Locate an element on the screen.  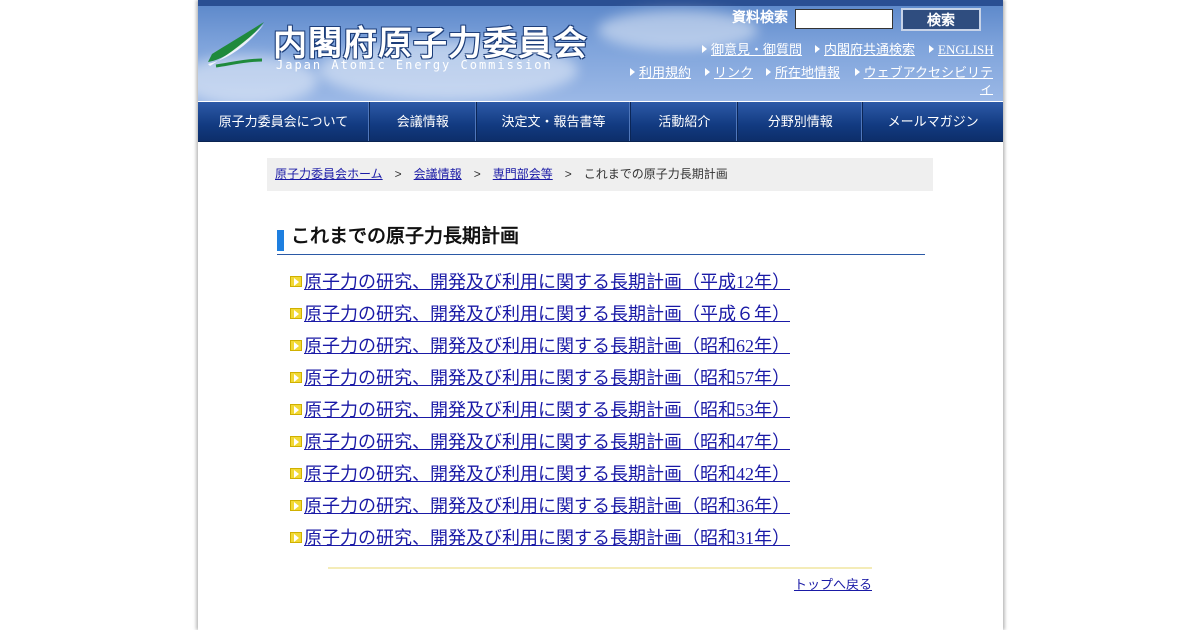
plan-link: 原子力の研究、開発及び利用に関する長期計画（昭和42年） is located at coordinates (547, 474).